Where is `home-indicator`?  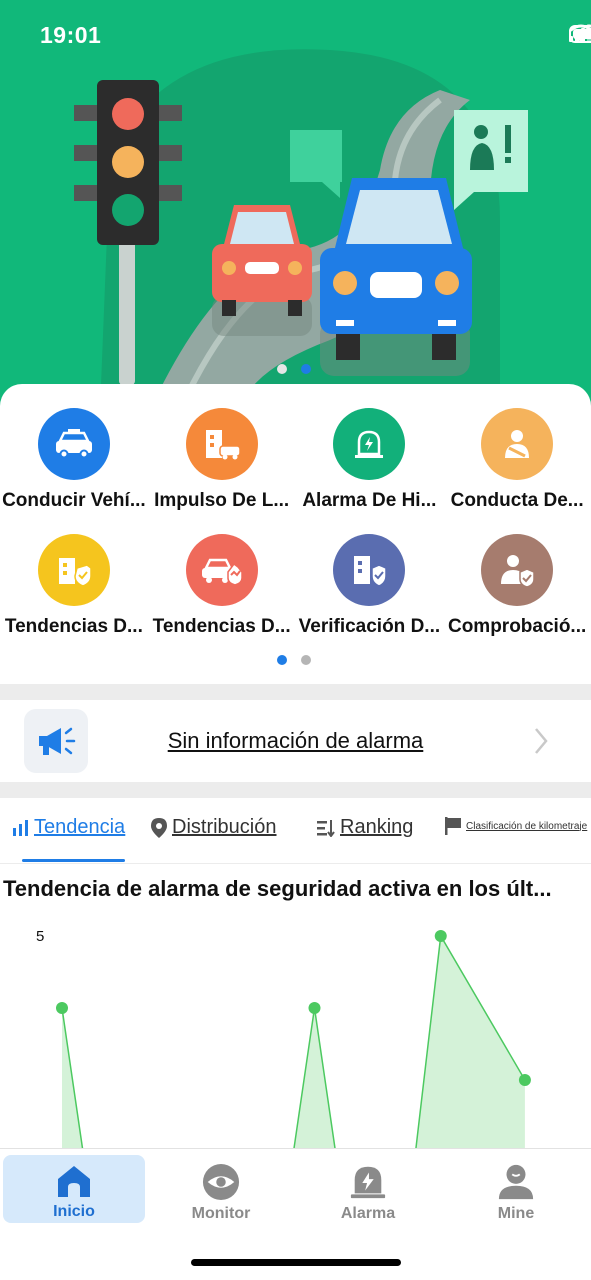
home-indicator is located at coordinates (296, 1262).